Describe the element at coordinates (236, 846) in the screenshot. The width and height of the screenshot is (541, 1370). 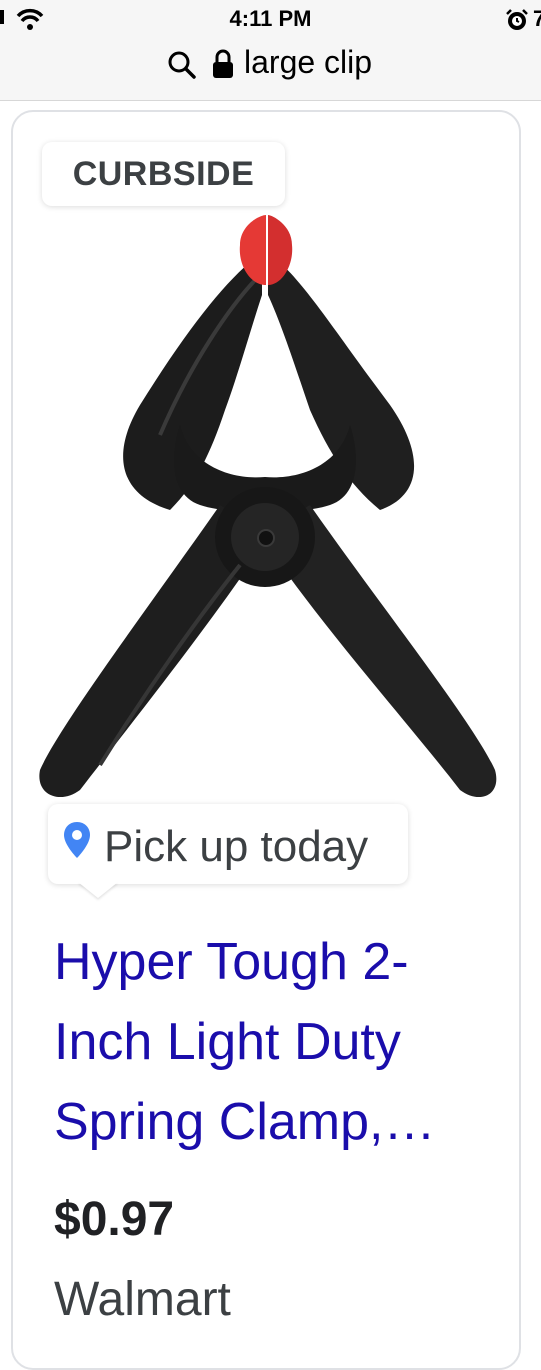
I see `pickup-label: Pick up today` at that location.